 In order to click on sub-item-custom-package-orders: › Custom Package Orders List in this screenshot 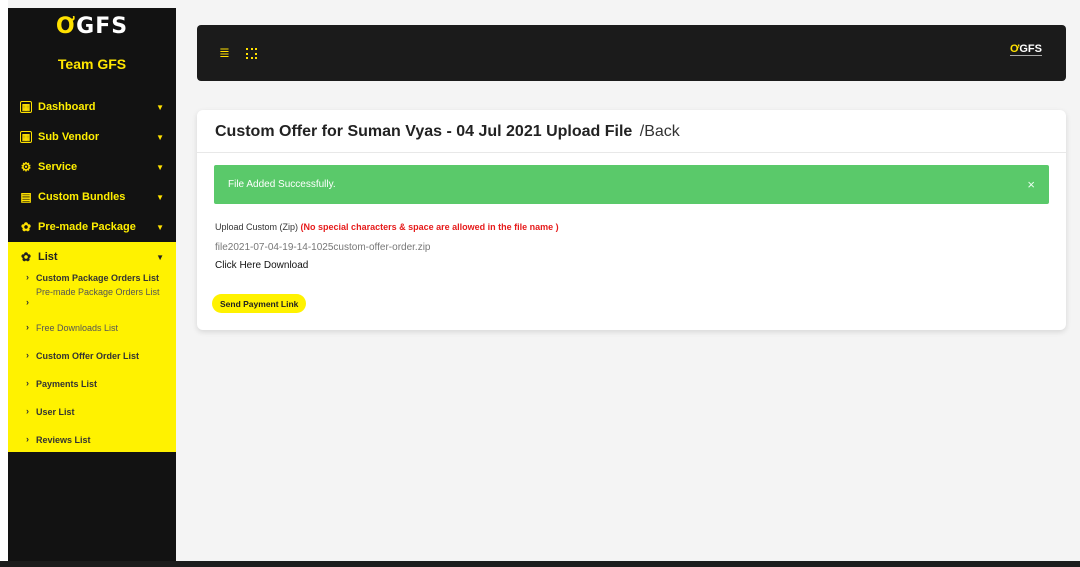, I will do `click(92, 279)`.